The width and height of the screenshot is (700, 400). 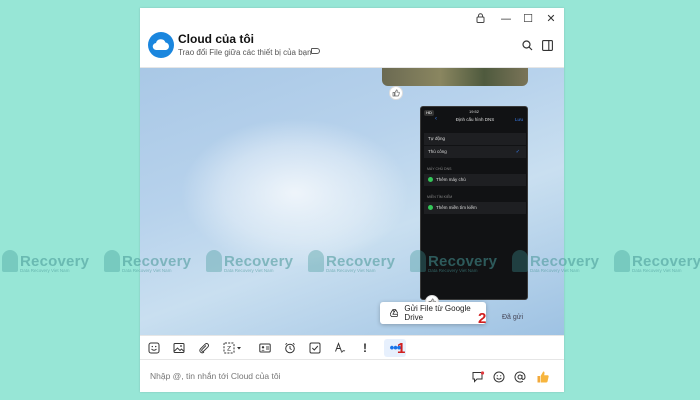 I want to click on close-button: ✕, so click(x=551, y=18).